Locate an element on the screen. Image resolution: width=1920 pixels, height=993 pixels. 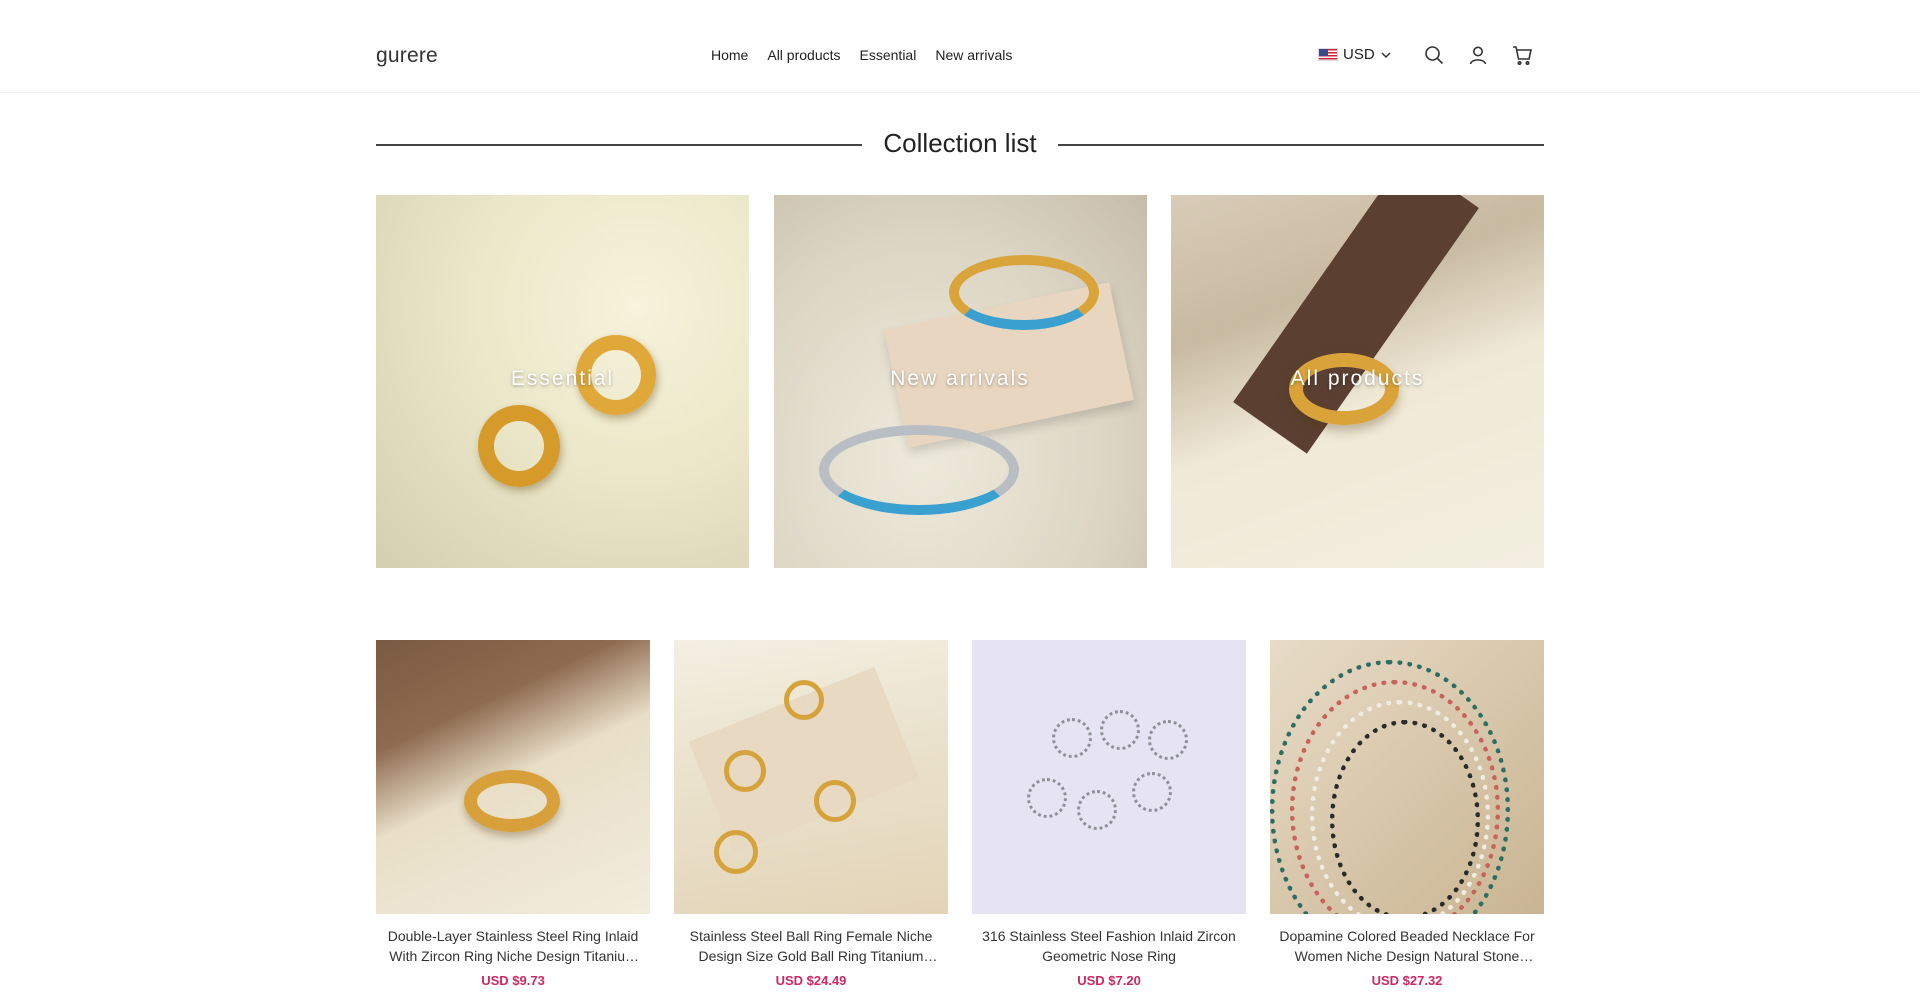
collection-card-new-arrivals: New arrivals is located at coordinates (960, 381).